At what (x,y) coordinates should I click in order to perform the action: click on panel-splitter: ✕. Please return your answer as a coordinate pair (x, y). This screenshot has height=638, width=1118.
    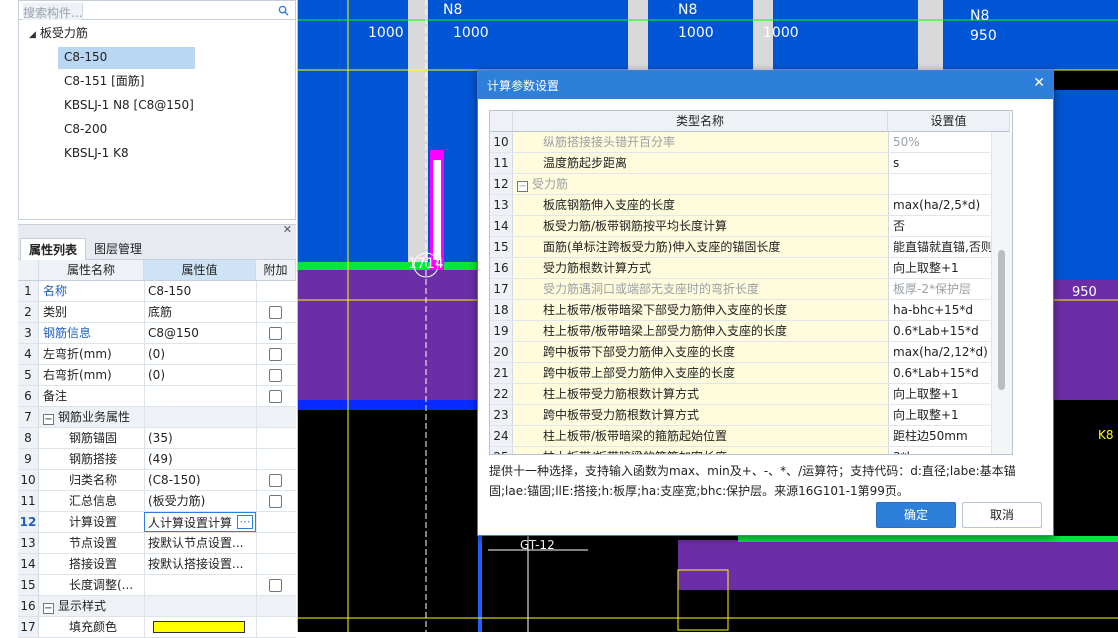
    Looking at the image, I should click on (157, 229).